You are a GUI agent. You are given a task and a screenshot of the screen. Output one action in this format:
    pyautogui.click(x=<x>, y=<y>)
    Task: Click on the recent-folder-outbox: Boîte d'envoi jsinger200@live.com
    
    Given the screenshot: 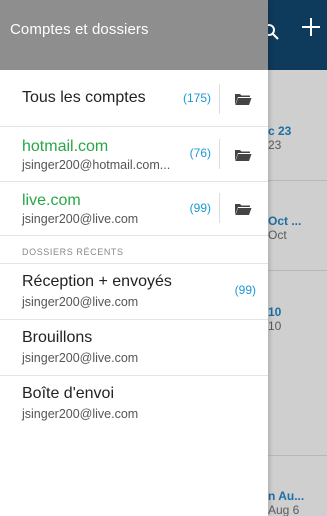 What is the action you would take?
    pyautogui.click(x=134, y=404)
    